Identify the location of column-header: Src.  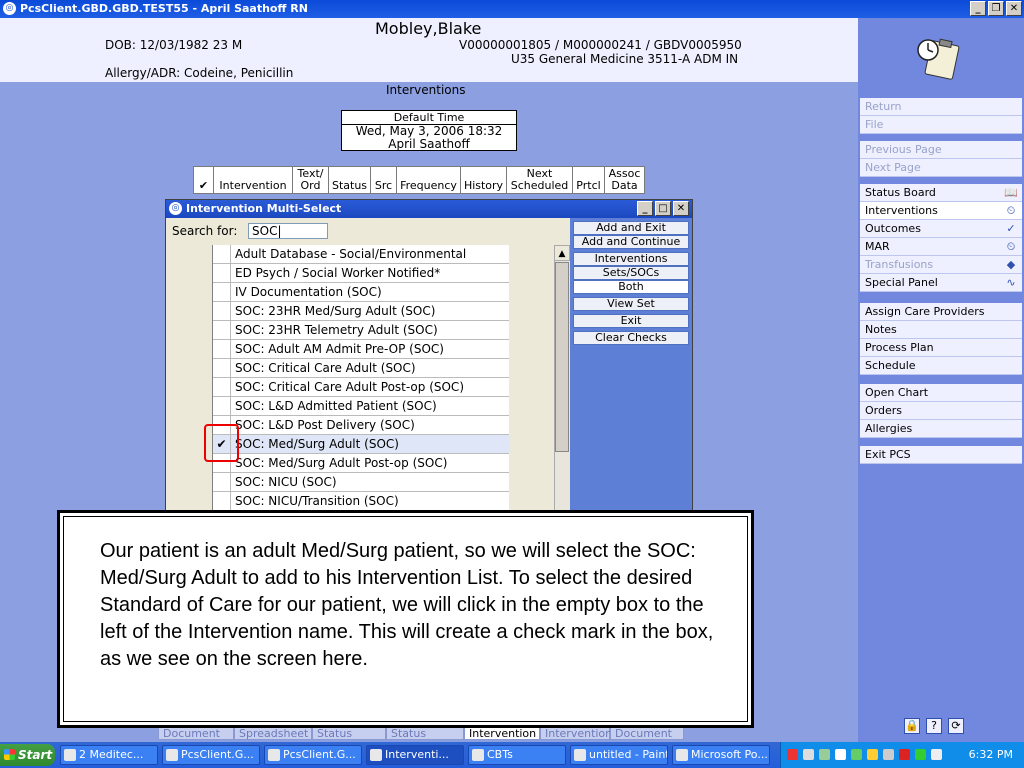
(384, 180).